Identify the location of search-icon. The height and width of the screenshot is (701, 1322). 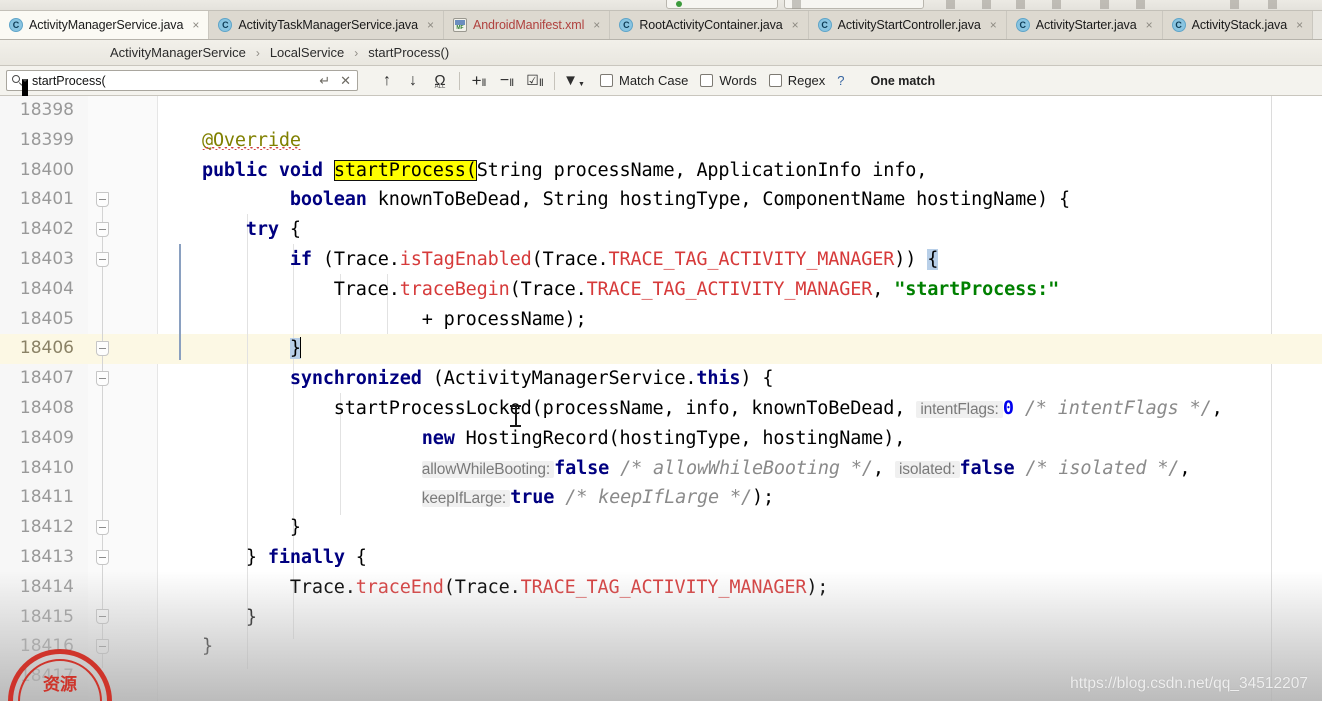
(19, 87).